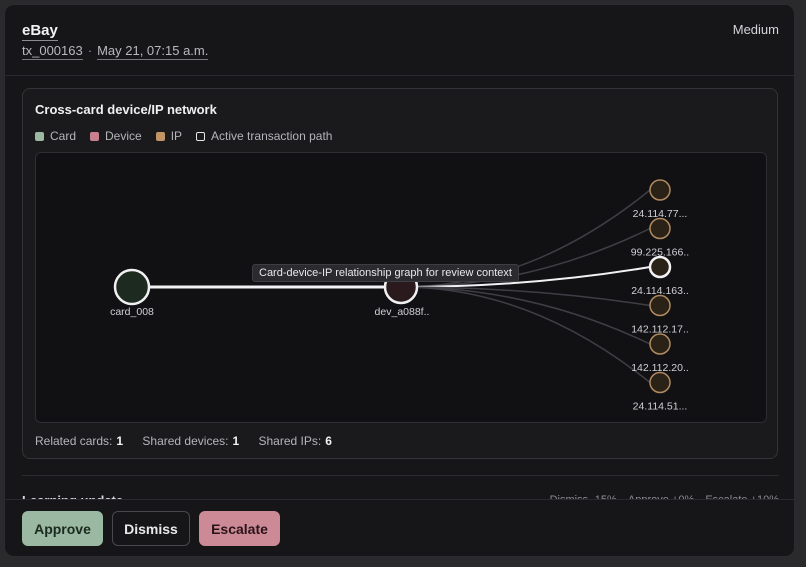 This screenshot has height=567, width=806. What do you see at coordinates (123, 136) in the screenshot?
I see `legend-label-device: Device` at bounding box center [123, 136].